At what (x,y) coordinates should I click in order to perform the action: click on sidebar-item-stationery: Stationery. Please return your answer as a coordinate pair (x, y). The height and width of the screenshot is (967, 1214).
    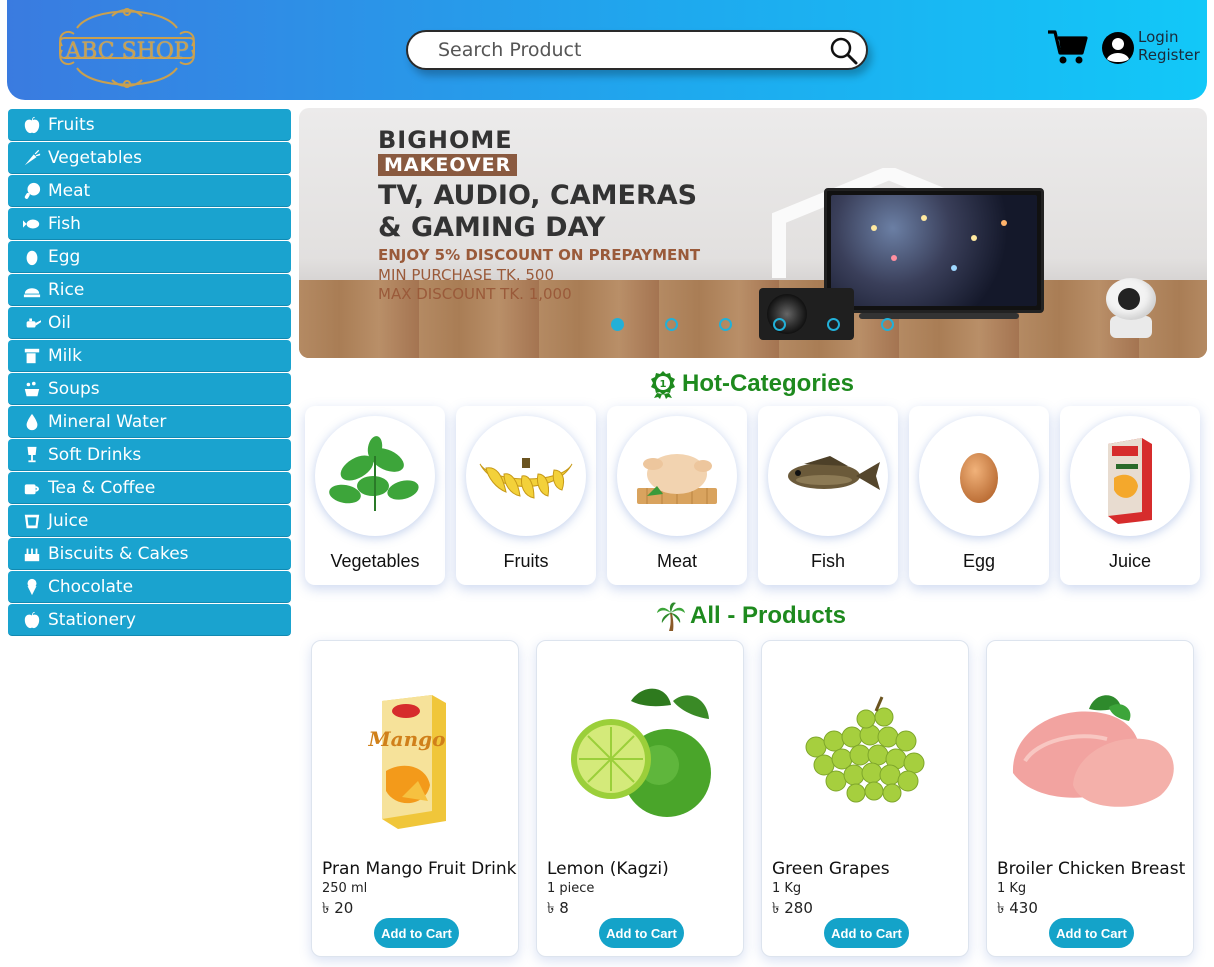
    Looking at the image, I should click on (149, 620).